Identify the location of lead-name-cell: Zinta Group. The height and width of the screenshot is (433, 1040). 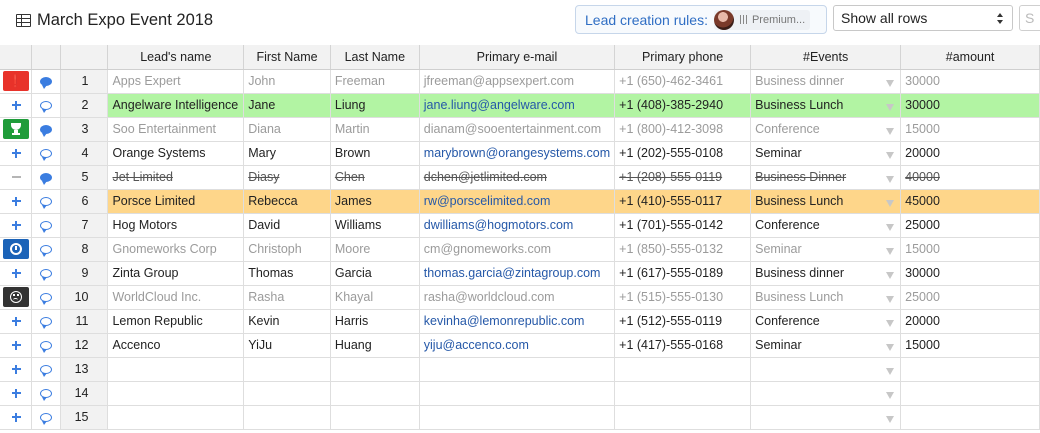
(176, 273).